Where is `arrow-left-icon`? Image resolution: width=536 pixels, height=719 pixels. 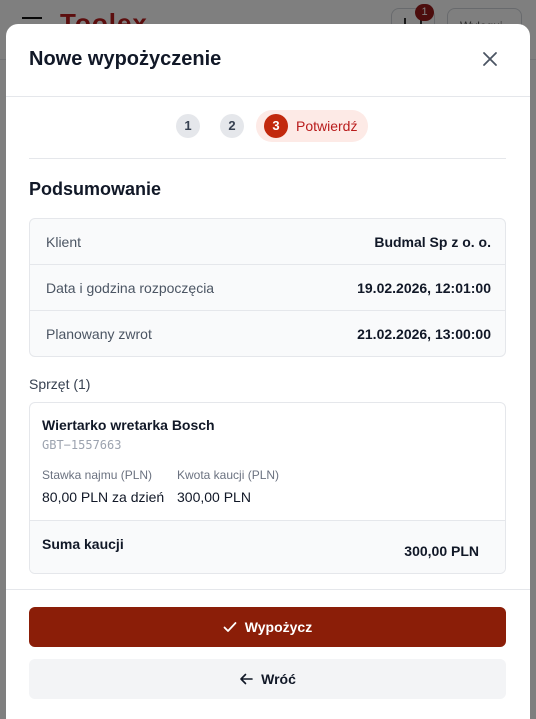
arrow-left-icon is located at coordinates (246, 679).